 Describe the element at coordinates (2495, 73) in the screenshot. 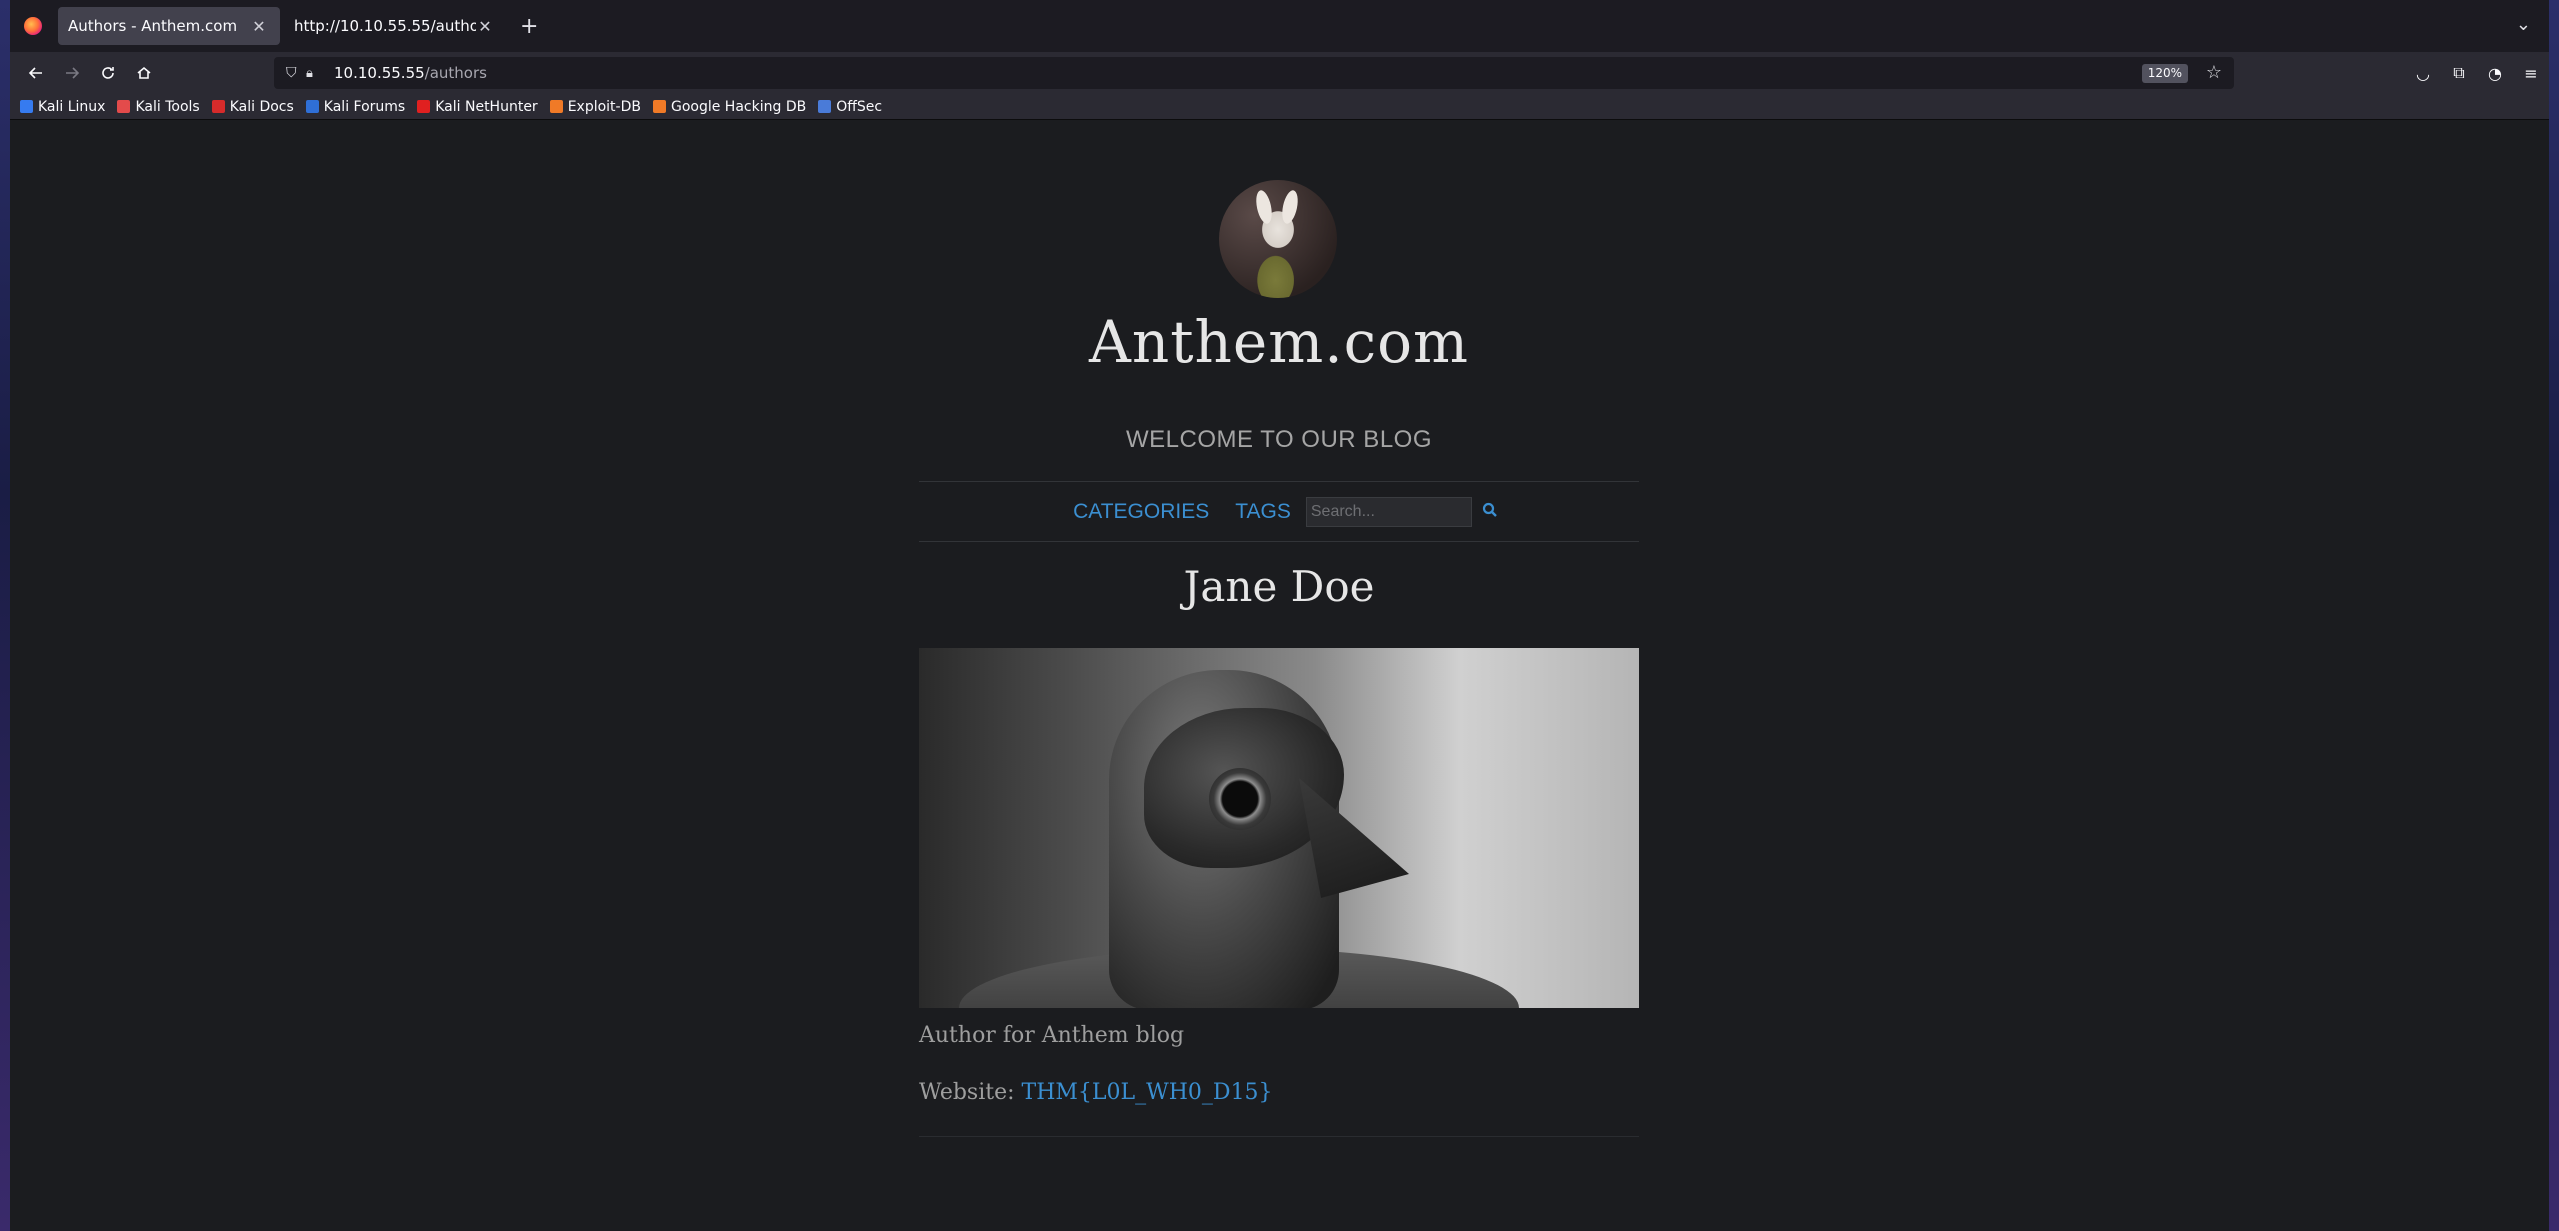

I see `account-icon: ◔` at that location.